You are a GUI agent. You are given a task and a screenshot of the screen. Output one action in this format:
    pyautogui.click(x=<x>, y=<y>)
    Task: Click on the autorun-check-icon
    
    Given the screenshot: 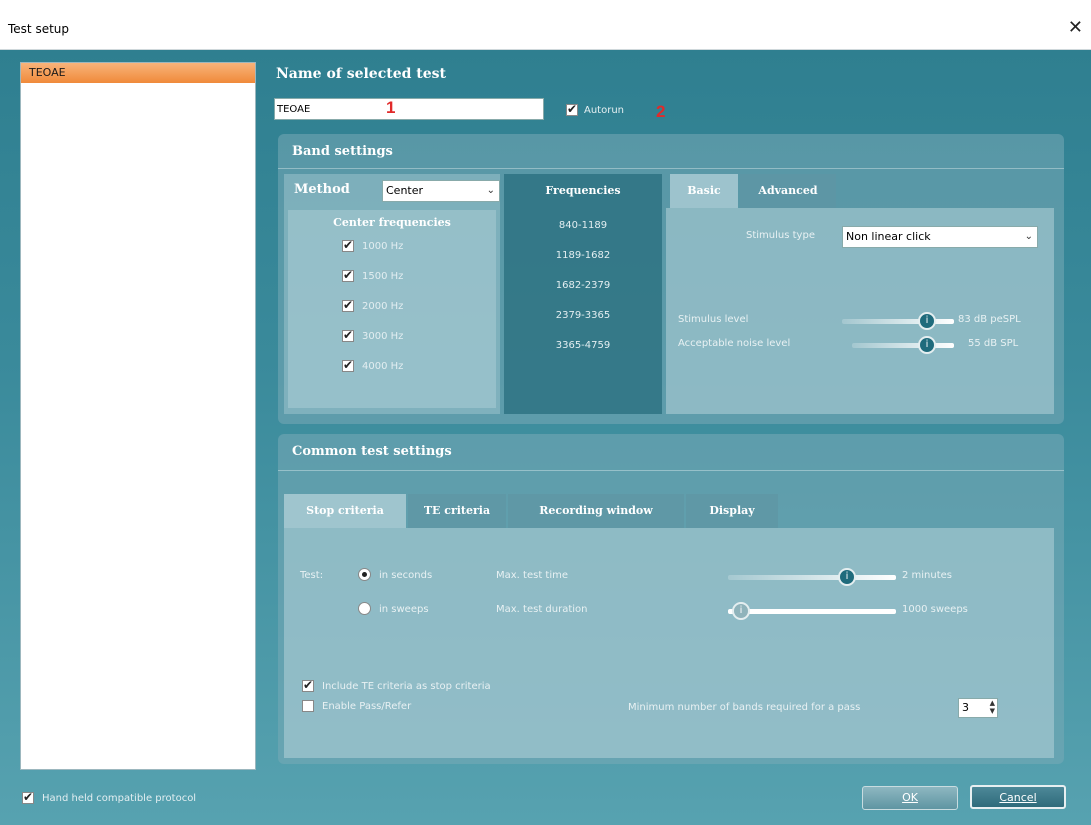 What is the action you would take?
    pyautogui.click(x=572, y=109)
    